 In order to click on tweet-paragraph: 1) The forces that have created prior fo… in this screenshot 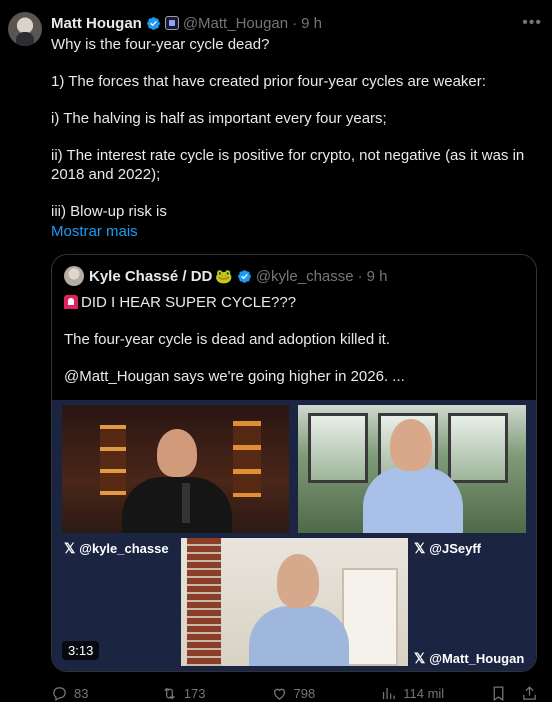, I will do `click(268, 81)`.